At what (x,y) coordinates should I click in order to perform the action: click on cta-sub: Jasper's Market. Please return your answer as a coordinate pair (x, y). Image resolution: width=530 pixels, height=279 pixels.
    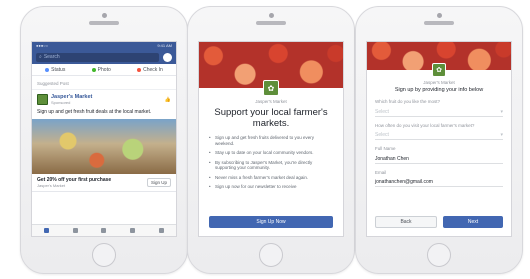
    Looking at the image, I should click on (51, 185).